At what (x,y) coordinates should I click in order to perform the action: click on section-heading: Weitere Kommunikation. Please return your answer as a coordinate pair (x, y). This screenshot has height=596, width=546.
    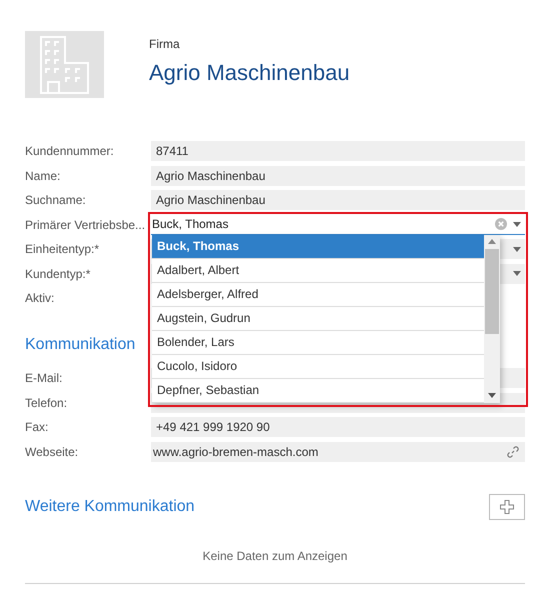
    Looking at the image, I should click on (110, 506).